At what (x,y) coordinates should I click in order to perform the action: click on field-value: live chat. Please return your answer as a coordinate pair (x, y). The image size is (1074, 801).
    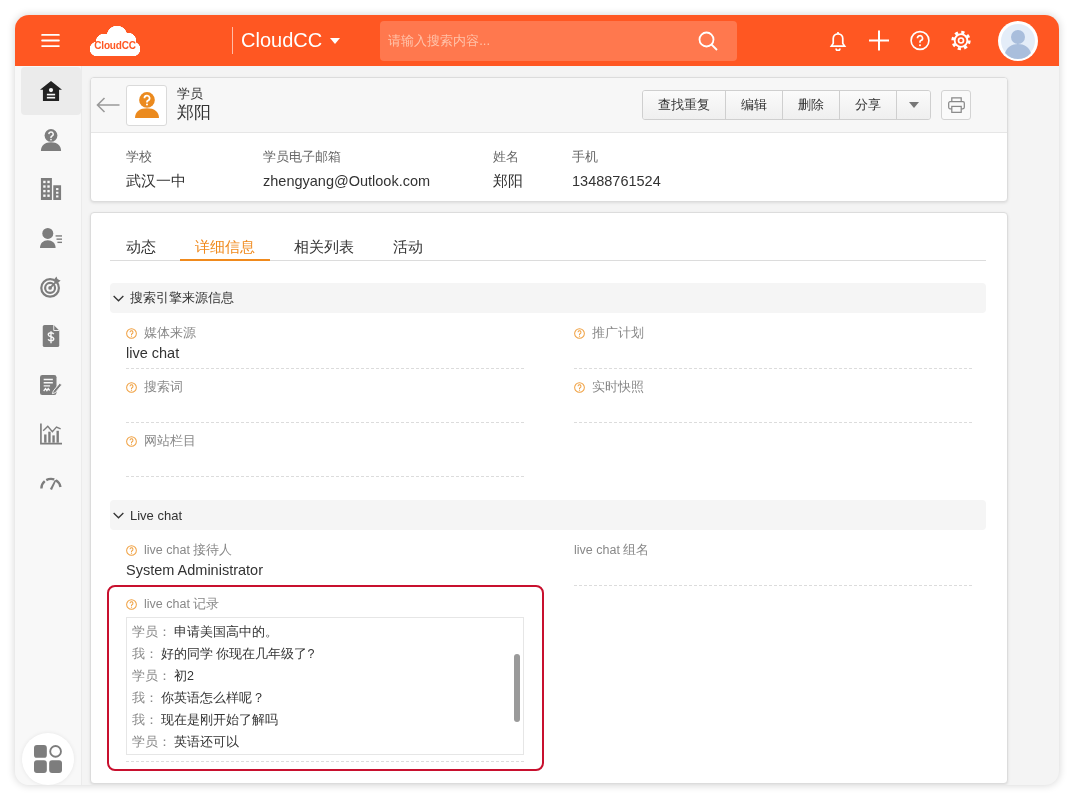
    Looking at the image, I should click on (153, 353).